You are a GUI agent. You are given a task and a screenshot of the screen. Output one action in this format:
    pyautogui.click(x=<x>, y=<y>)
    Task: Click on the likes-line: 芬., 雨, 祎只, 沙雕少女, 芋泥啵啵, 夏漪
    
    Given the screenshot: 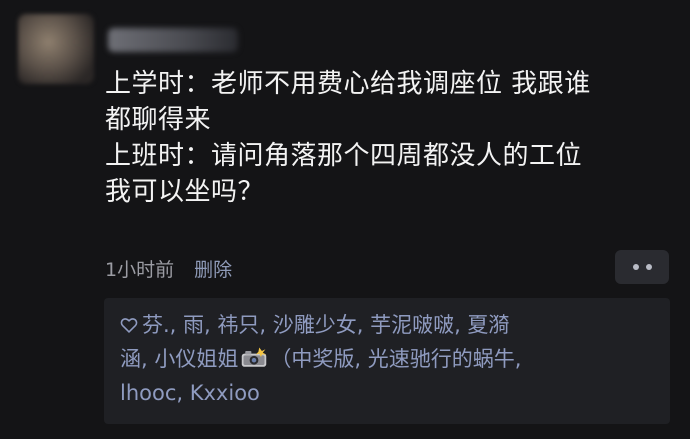 What is the action you would take?
    pyautogui.click(x=380, y=325)
    